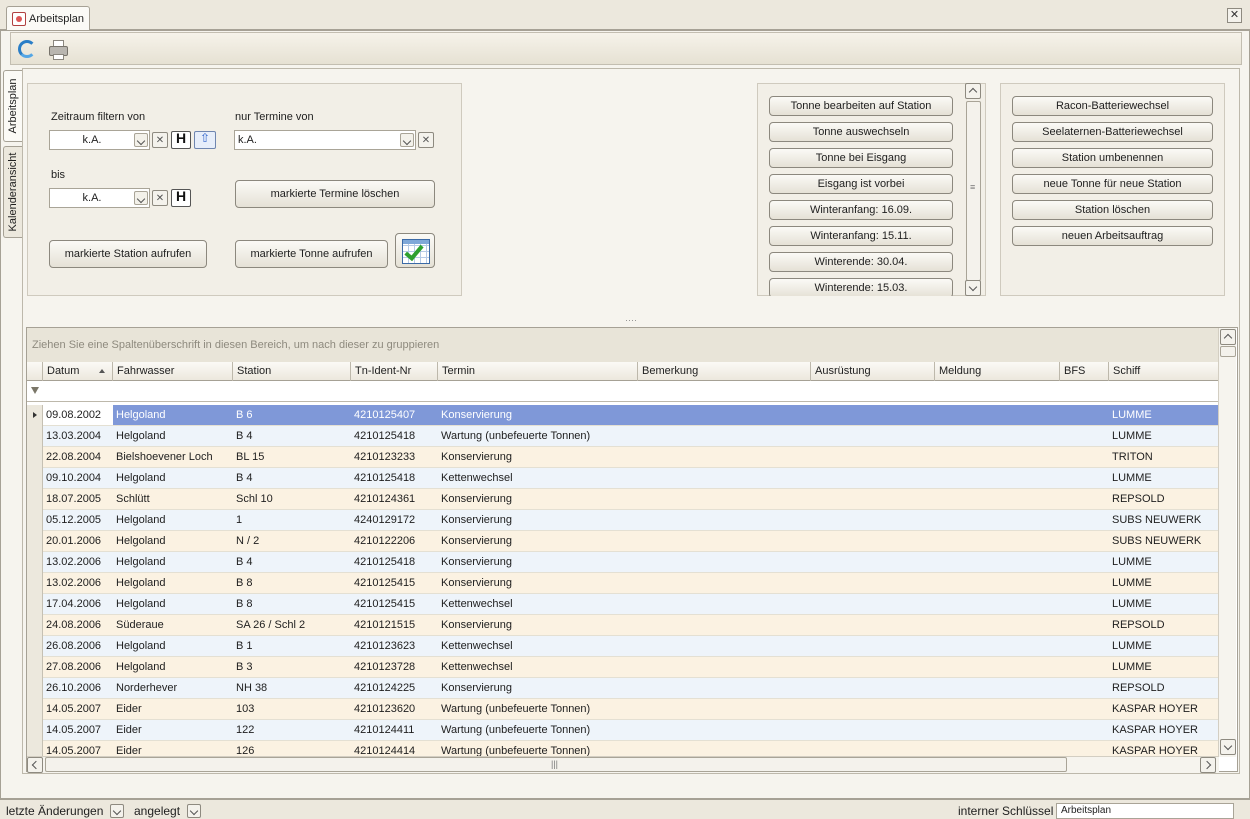 This screenshot has height=819, width=1250. Describe the element at coordinates (1164, 730) in the screenshot. I see `cell-schiff: KASPAR HOYER` at that location.